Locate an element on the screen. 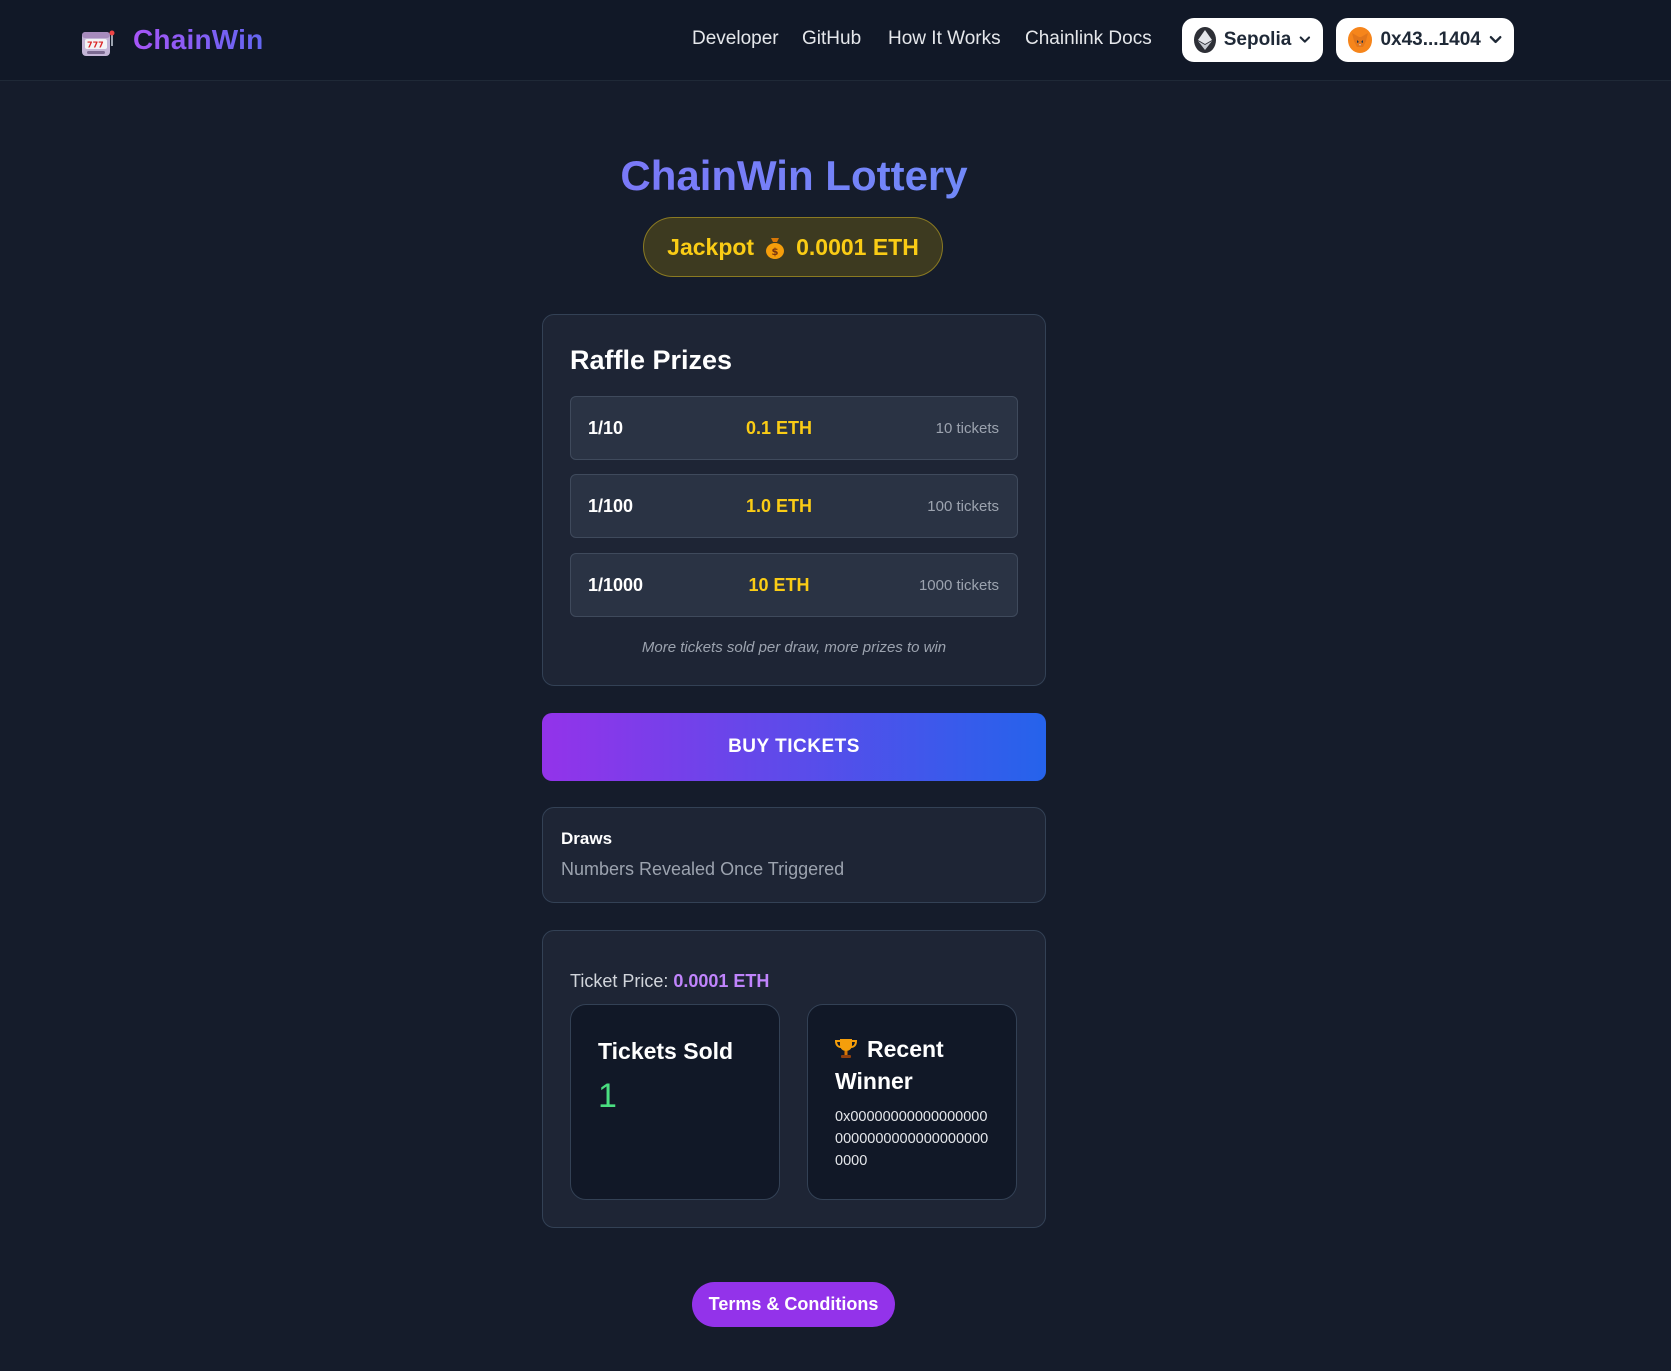  account-address: 0x43...1404 is located at coordinates (1430, 39).